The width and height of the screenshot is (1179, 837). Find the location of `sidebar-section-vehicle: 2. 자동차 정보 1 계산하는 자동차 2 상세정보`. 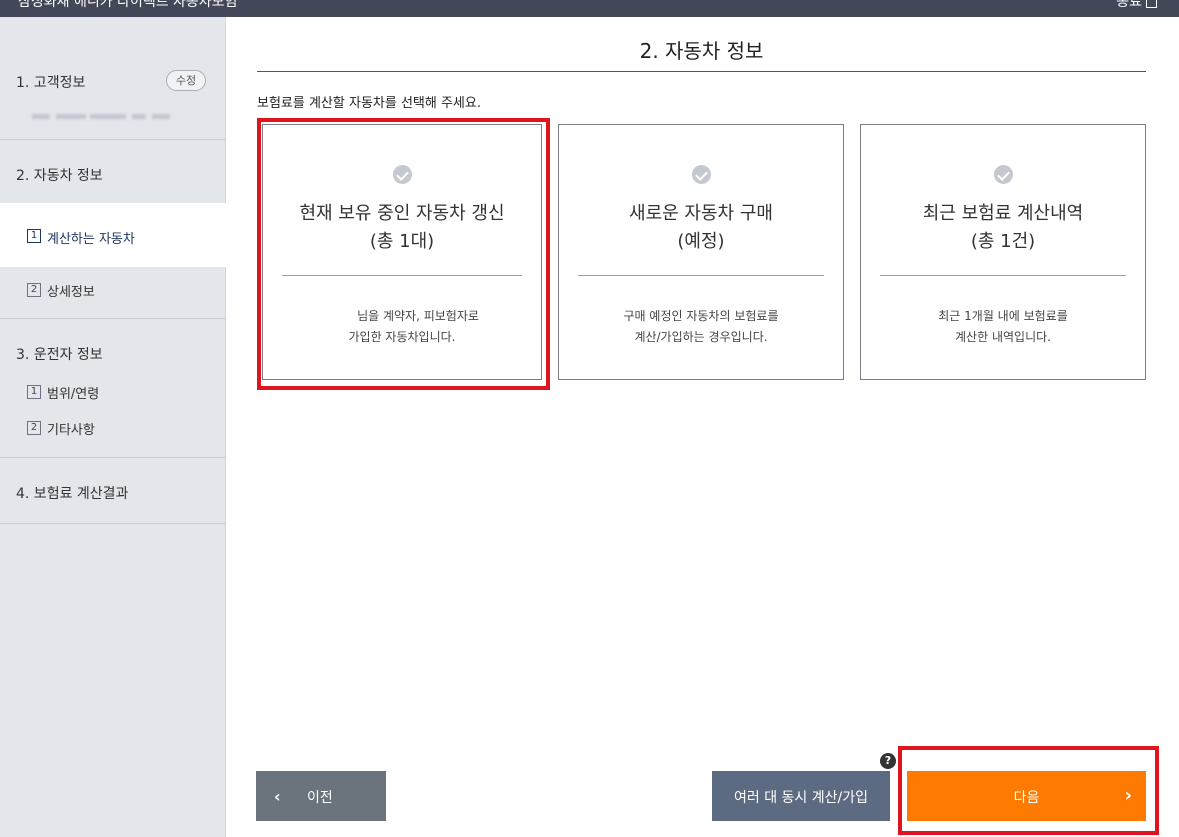

sidebar-section-vehicle: 2. 자동차 정보 1 계산하는 자동차 2 상세정보 is located at coordinates (113, 229).